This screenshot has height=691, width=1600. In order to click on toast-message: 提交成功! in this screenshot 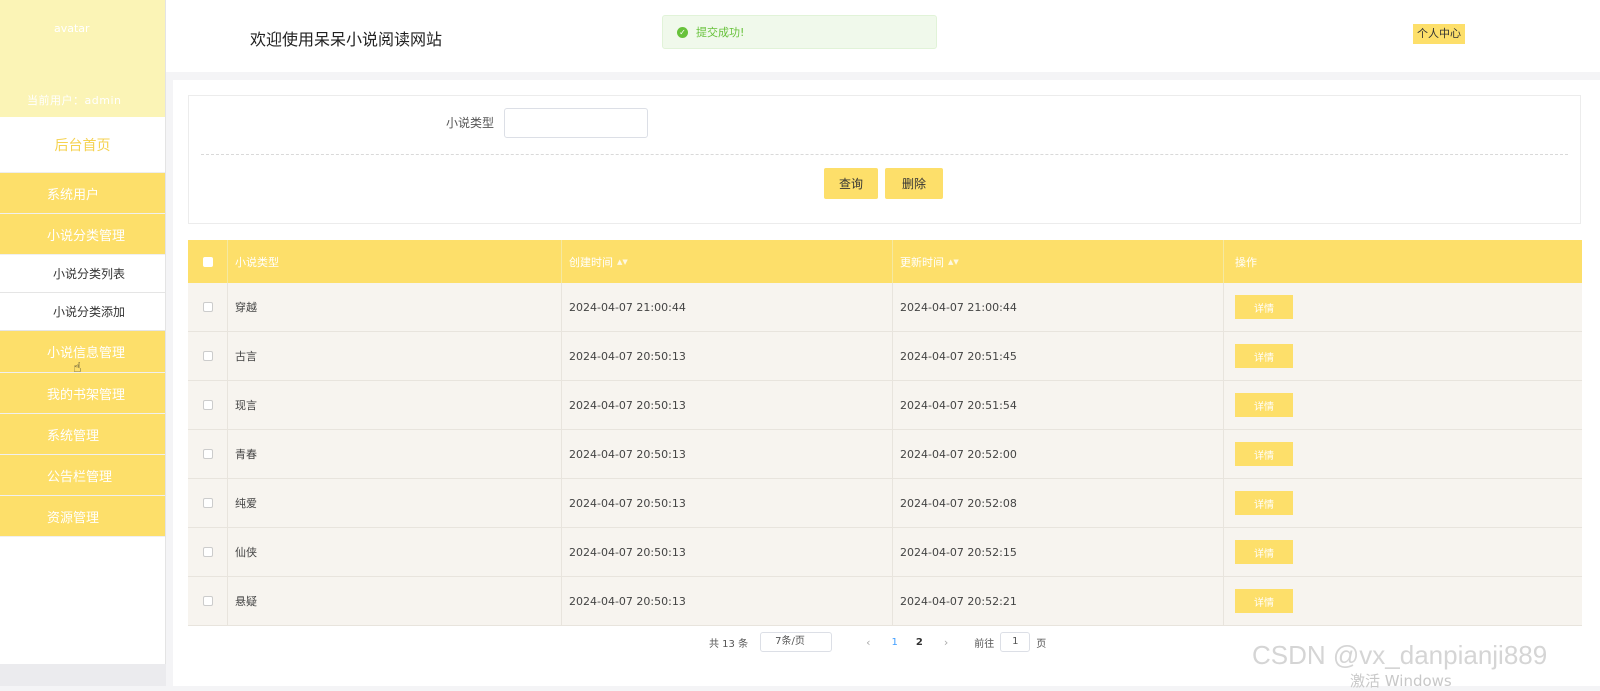, I will do `click(720, 32)`.